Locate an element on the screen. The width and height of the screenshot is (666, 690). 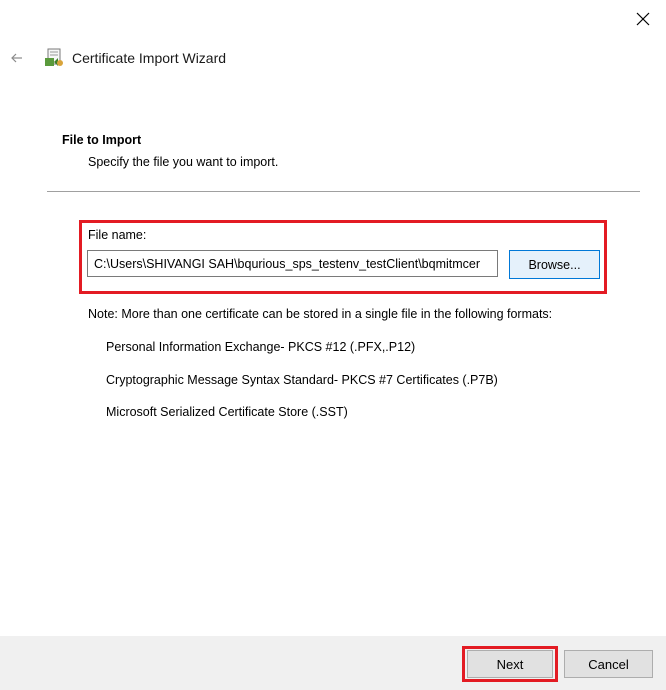
window-title: Certificate Import Wizard is located at coordinates (149, 58).